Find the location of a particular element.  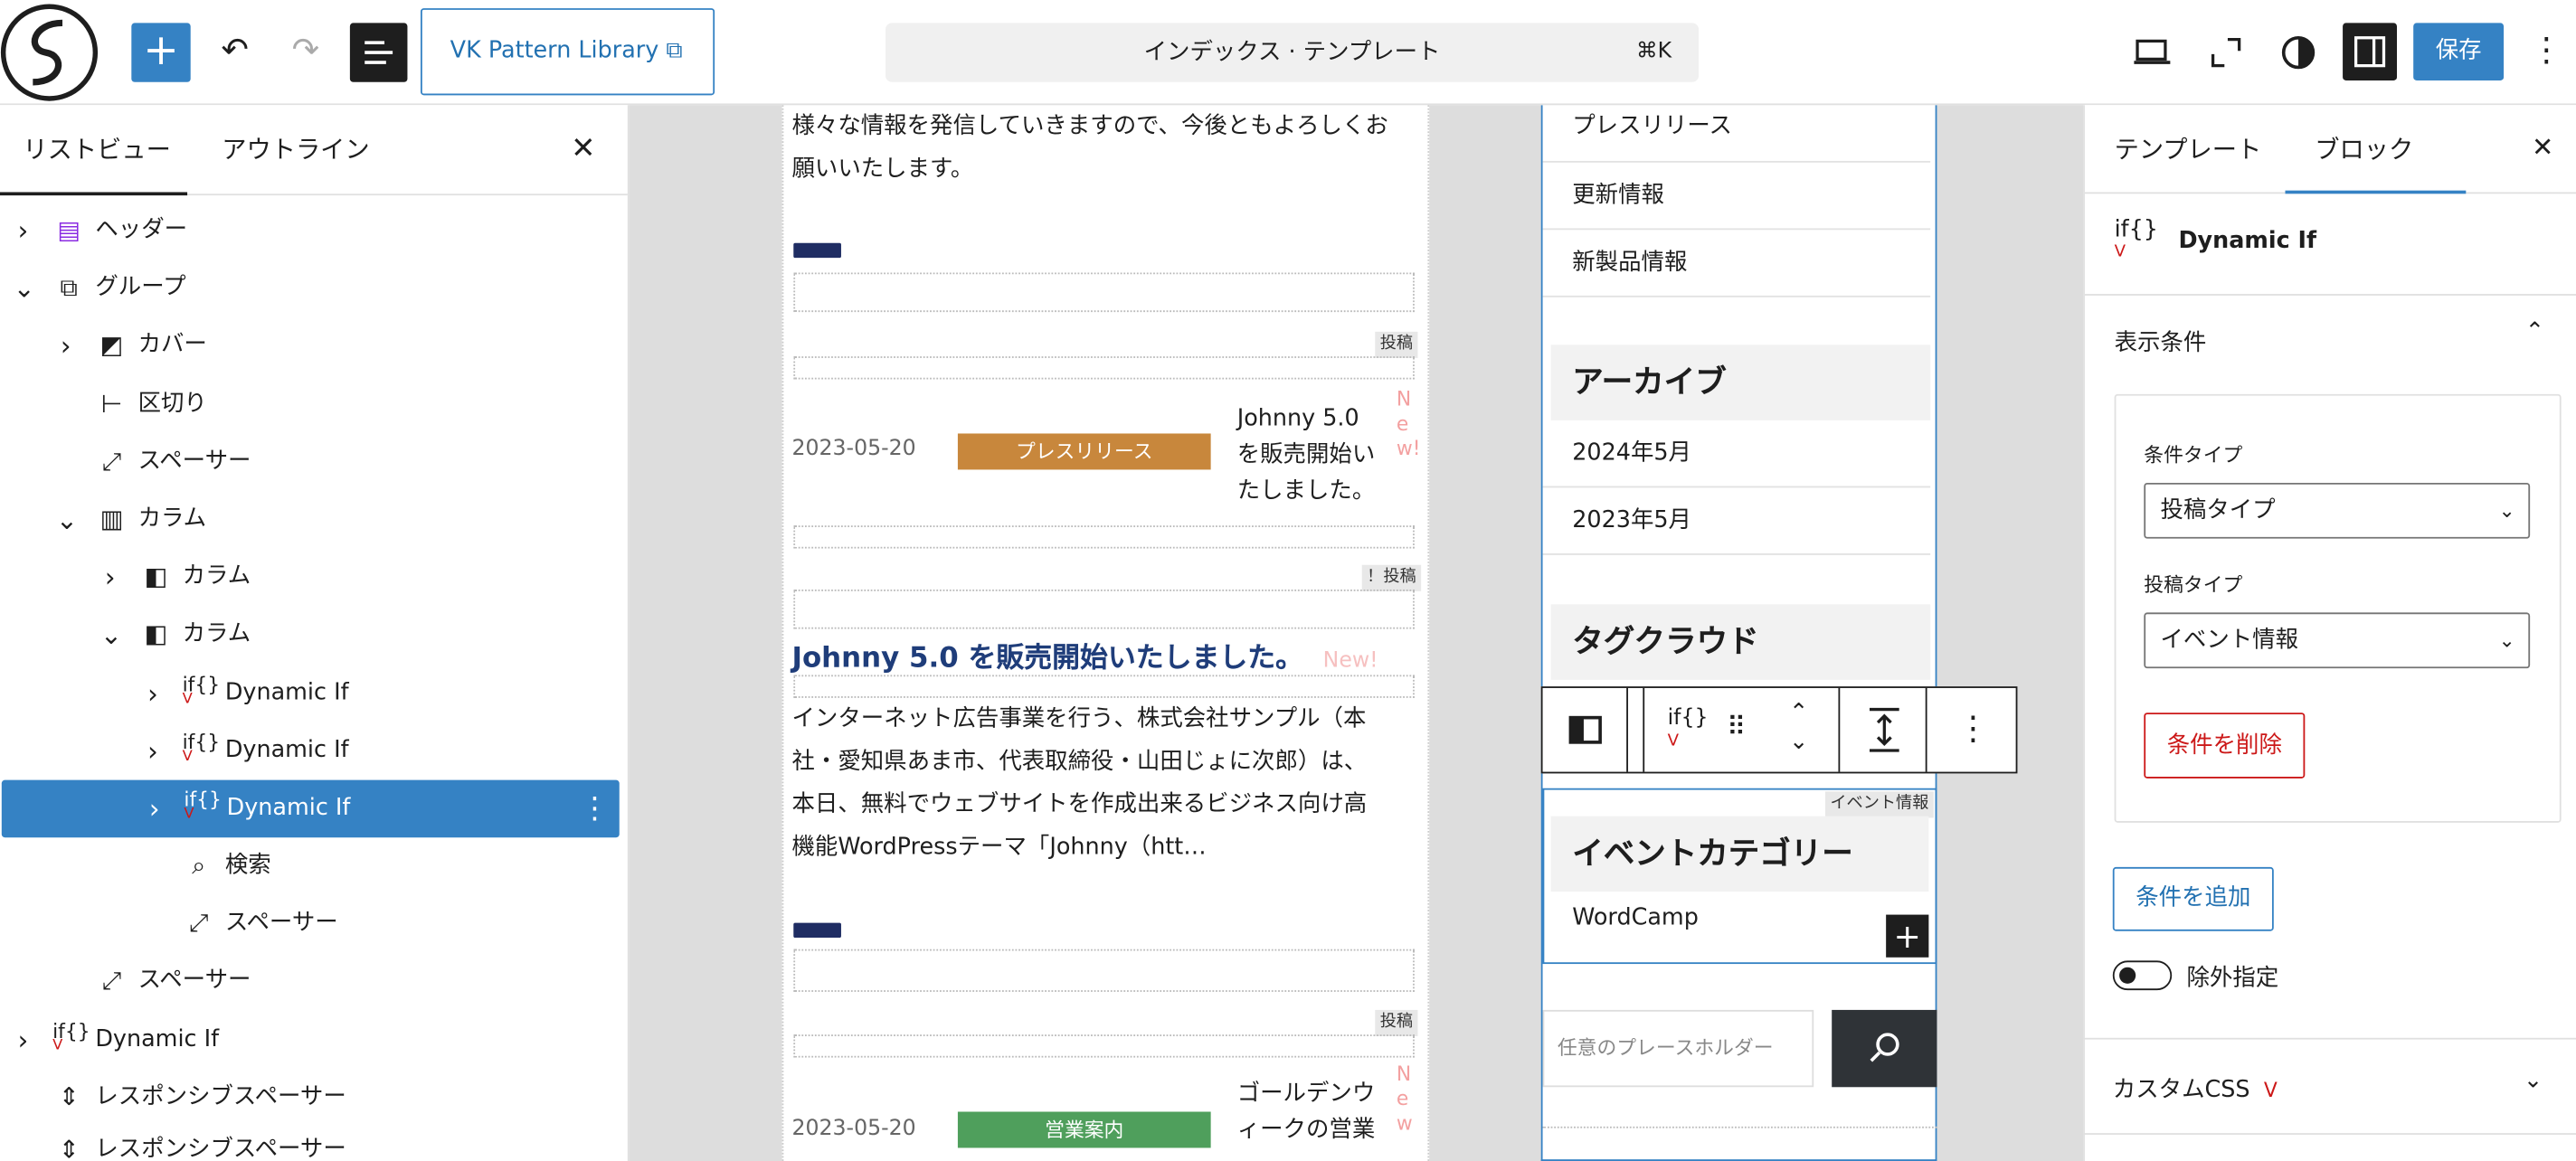

search-input: 任意のプレースホルダー is located at coordinates (1678, 1048).